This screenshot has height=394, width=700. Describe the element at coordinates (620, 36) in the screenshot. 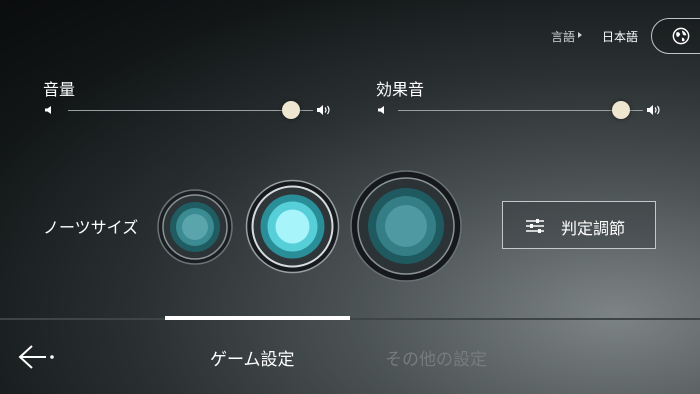

I see `language-value: 日本語` at that location.